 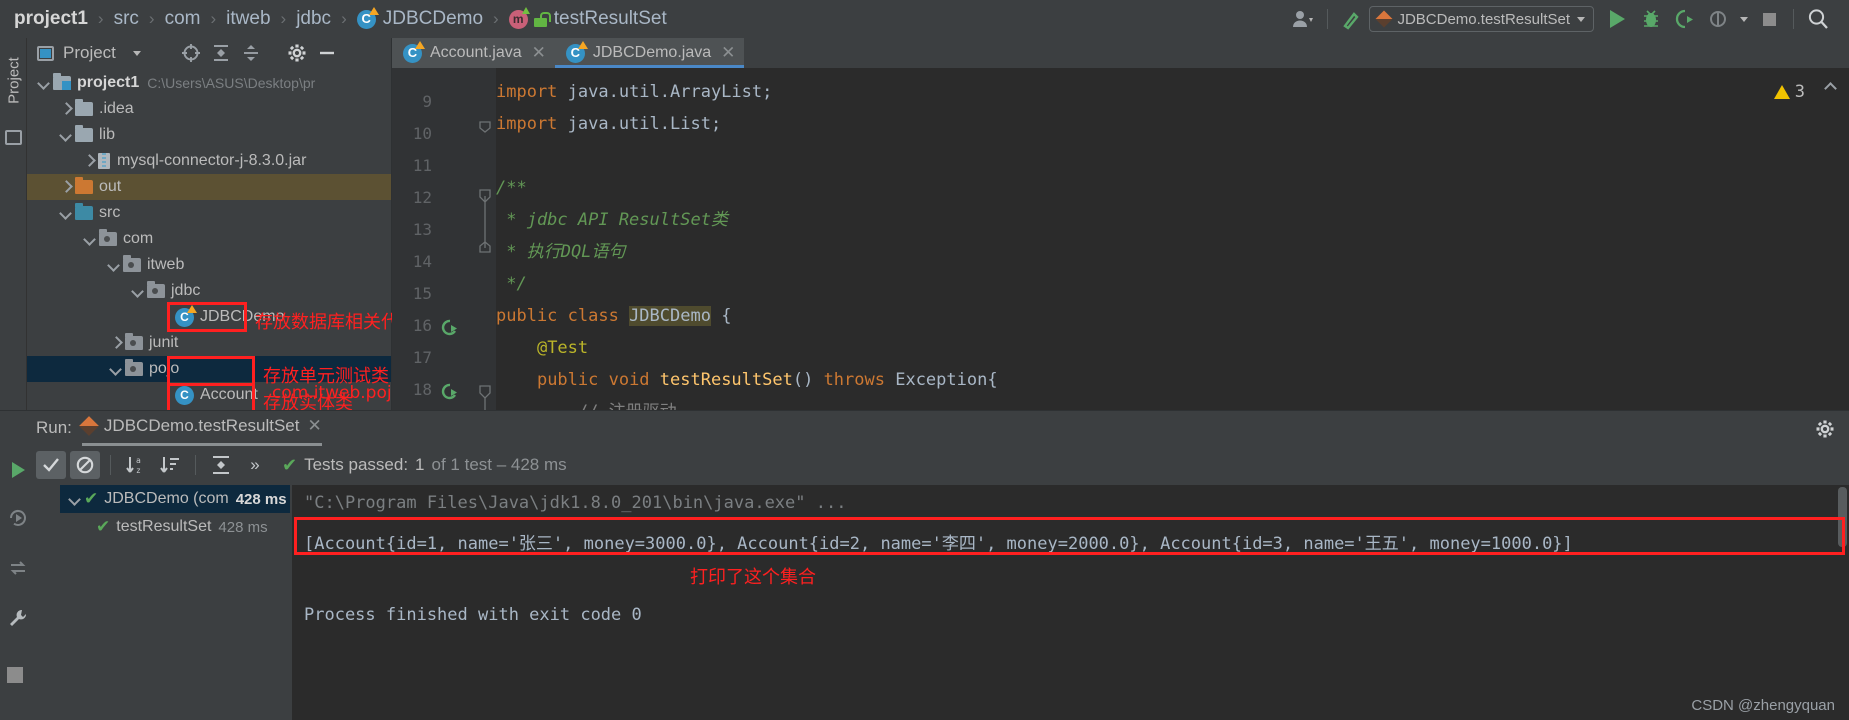 I want to click on tabs-filler, so click(x=1296, y=53).